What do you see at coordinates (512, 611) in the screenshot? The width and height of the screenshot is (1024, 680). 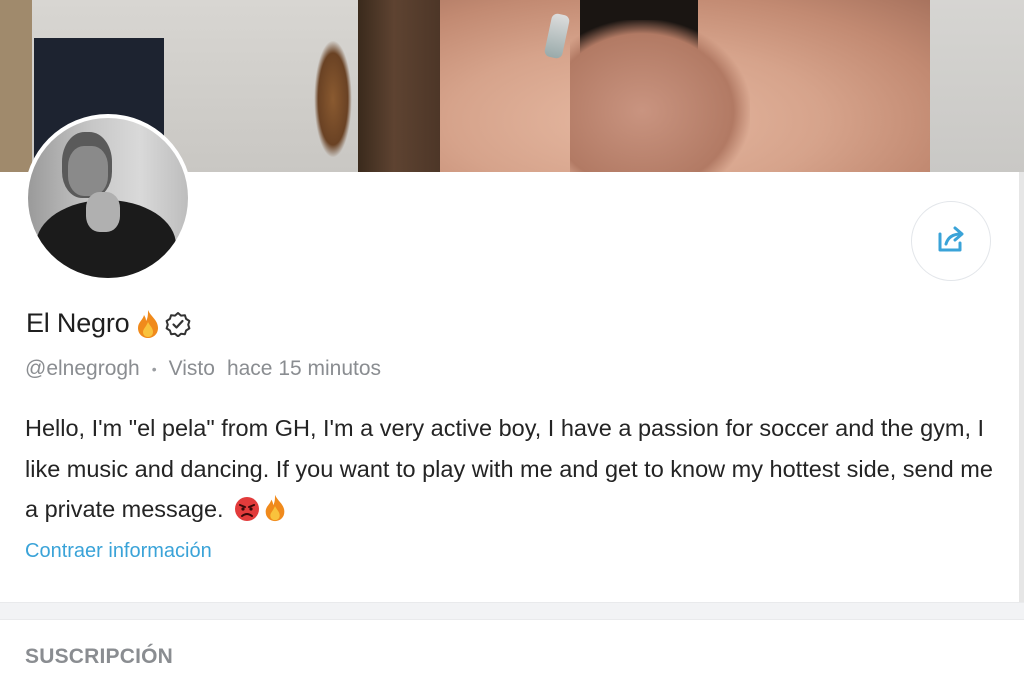 I see `section-divider` at bounding box center [512, 611].